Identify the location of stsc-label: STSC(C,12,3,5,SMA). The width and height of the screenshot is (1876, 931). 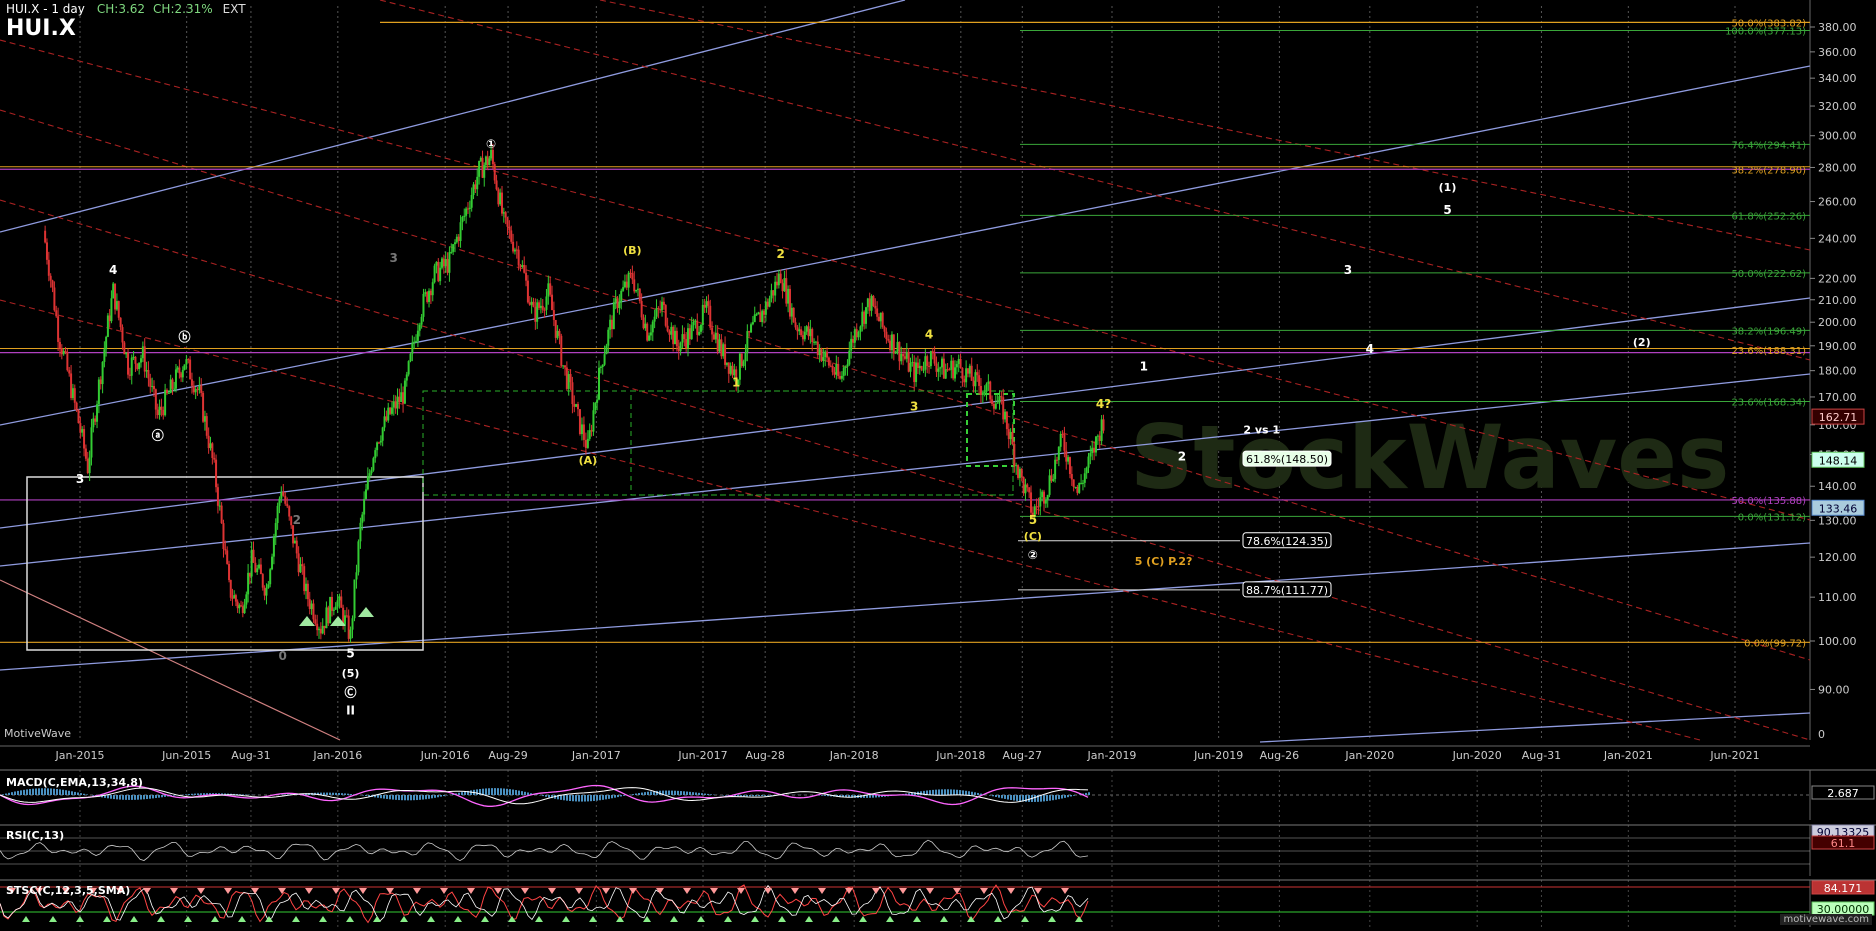
(68, 890).